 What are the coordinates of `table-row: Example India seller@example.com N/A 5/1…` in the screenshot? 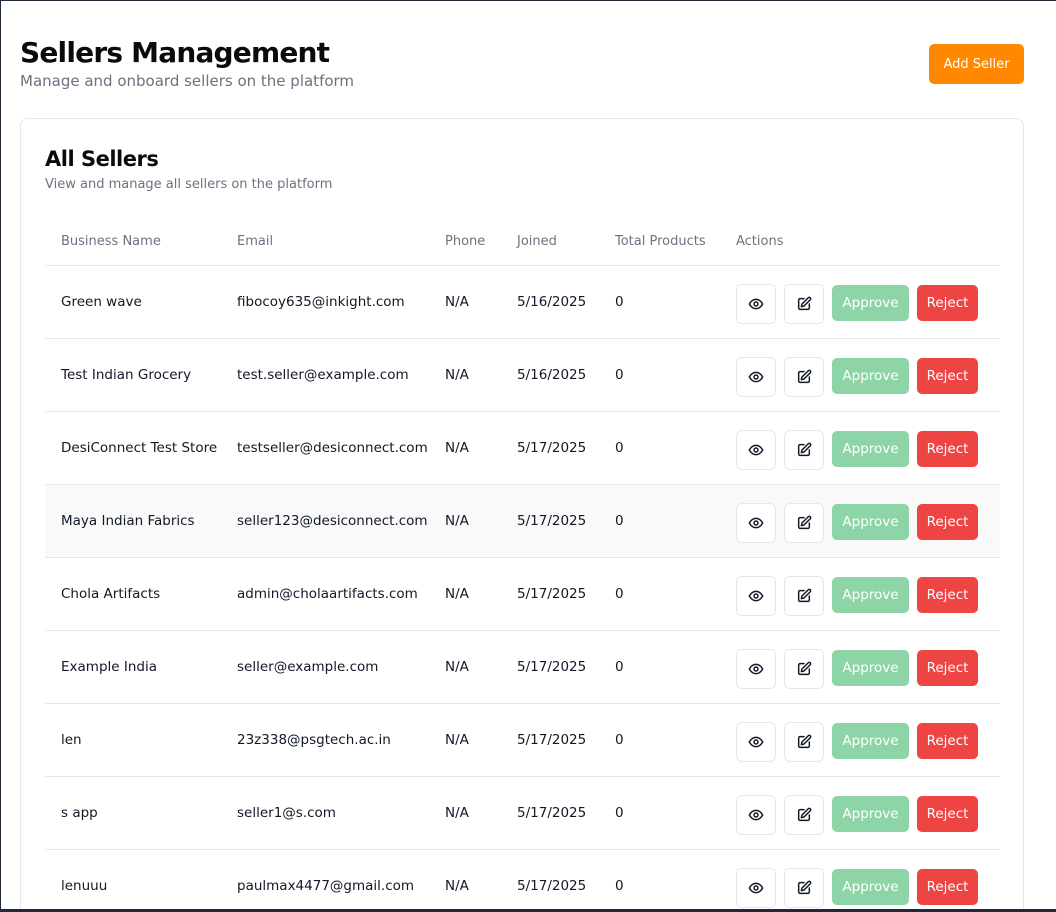 It's located at (522, 667).